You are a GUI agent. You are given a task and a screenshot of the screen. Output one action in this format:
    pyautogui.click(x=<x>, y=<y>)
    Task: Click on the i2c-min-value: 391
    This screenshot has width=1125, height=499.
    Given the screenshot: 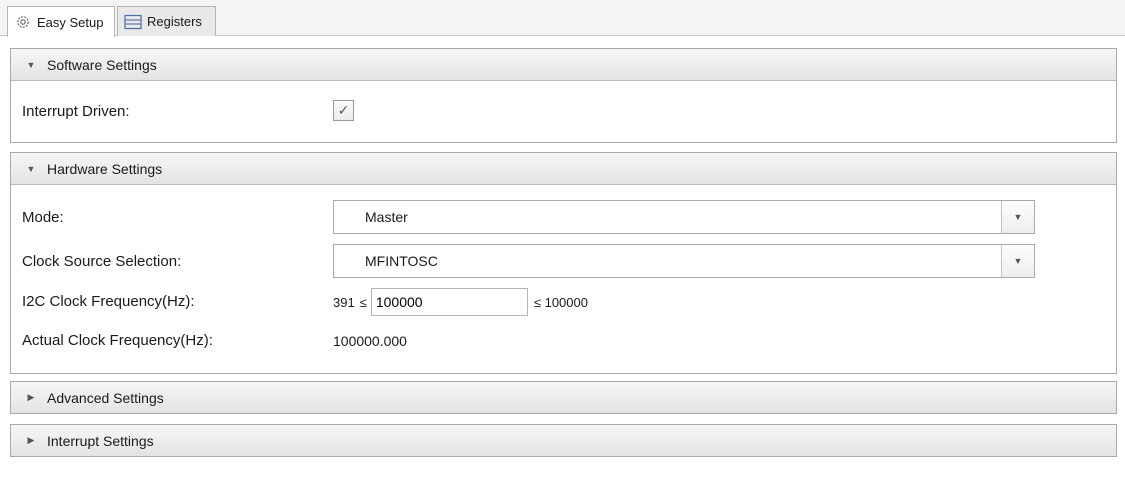 What is the action you would take?
    pyautogui.click(x=344, y=302)
    